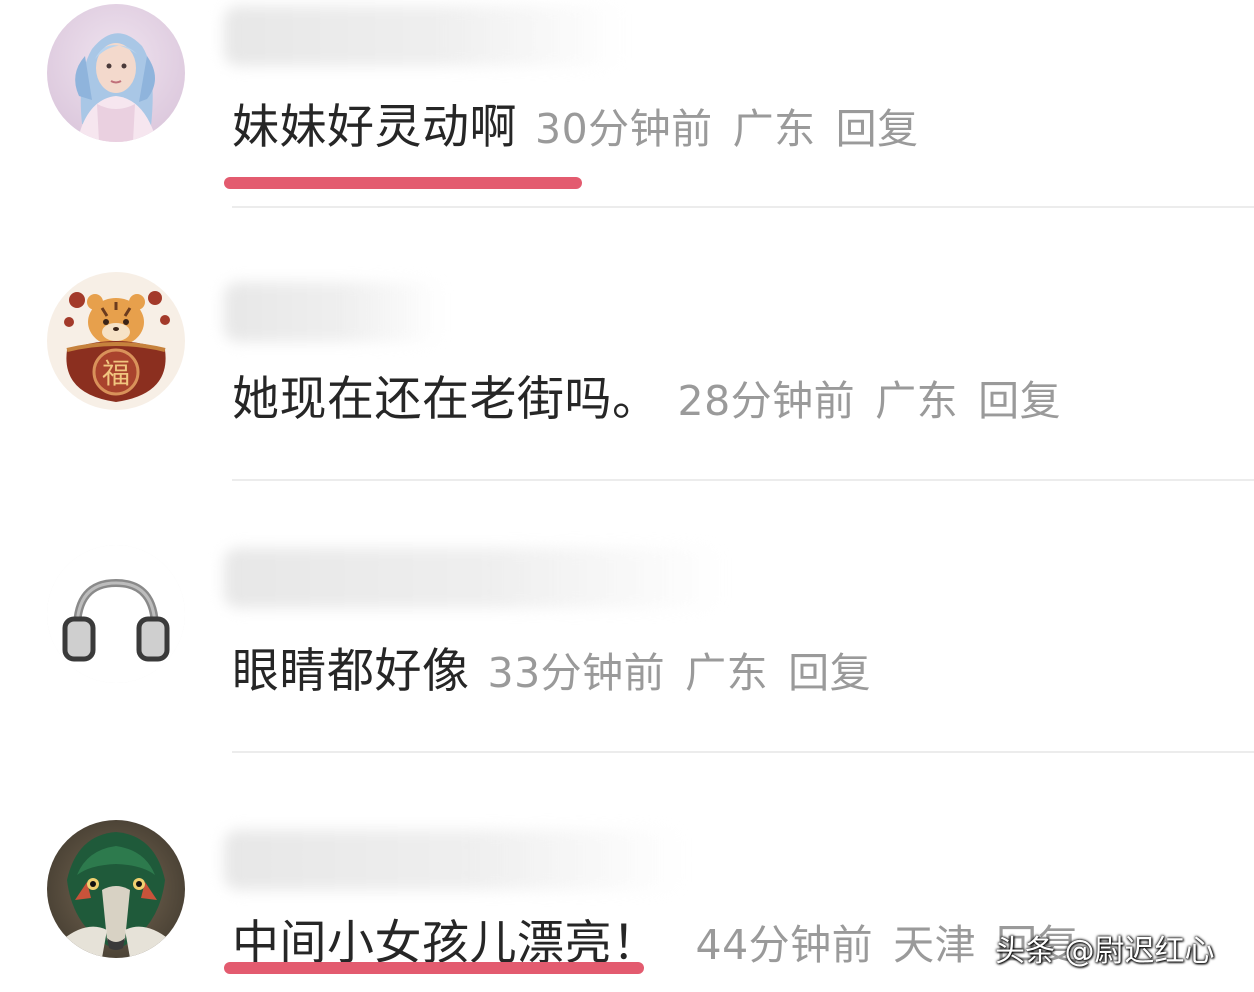 Image resolution: width=1254 pixels, height=992 pixels. I want to click on headphones-avatar-icon, so click(116, 614).